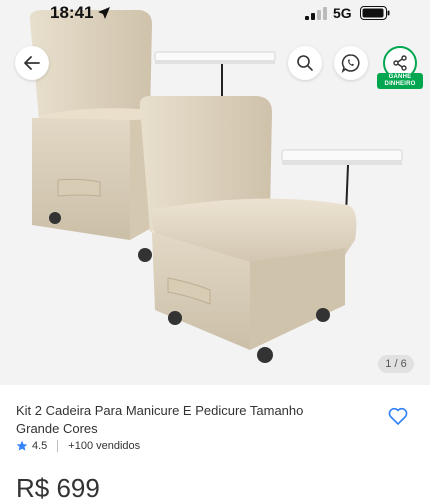  Describe the element at coordinates (40, 446) in the screenshot. I see `rating-value: 4.5` at that location.